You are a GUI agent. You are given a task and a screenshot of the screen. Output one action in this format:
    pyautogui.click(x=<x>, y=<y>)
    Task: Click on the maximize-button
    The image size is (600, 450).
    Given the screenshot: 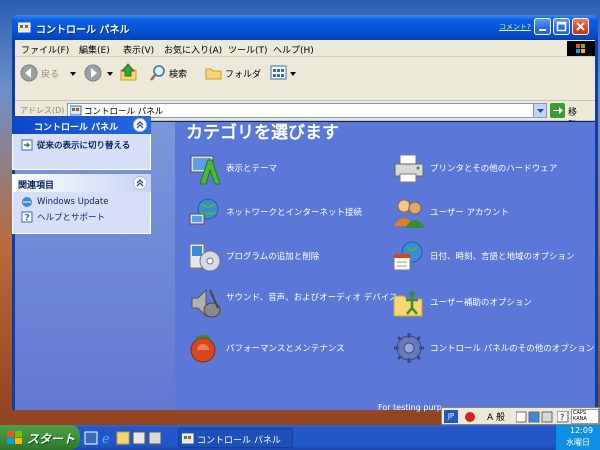 What is the action you would take?
    pyautogui.click(x=561, y=26)
    